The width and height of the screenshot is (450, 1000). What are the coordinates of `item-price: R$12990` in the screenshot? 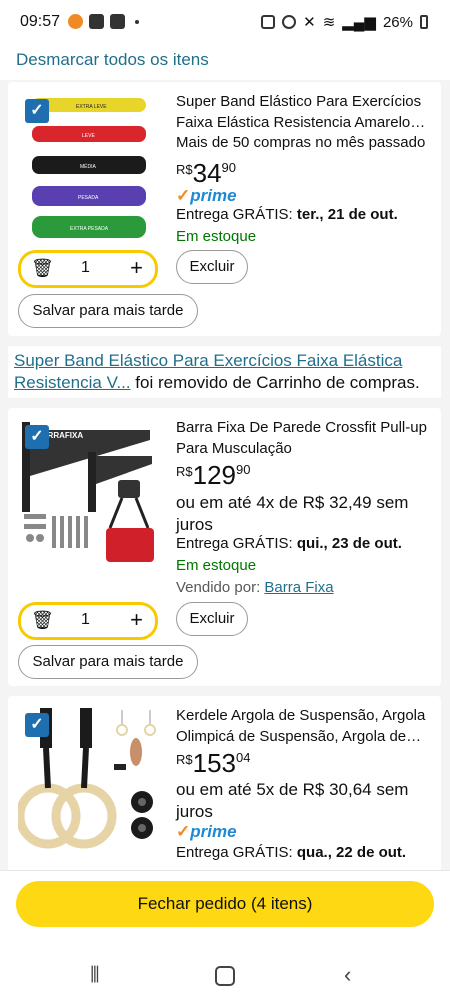 It's located at (213, 475).